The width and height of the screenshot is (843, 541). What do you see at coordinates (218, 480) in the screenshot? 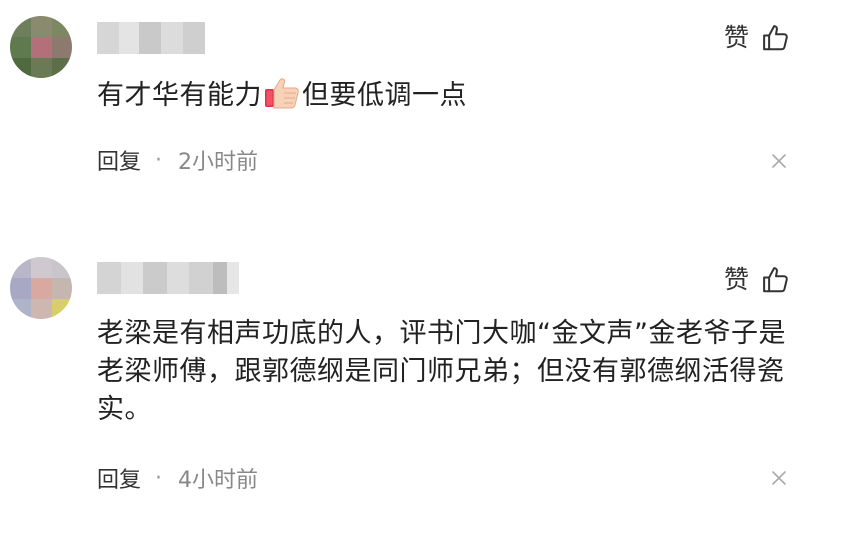
I see `timestamp: 4小时前` at bounding box center [218, 480].